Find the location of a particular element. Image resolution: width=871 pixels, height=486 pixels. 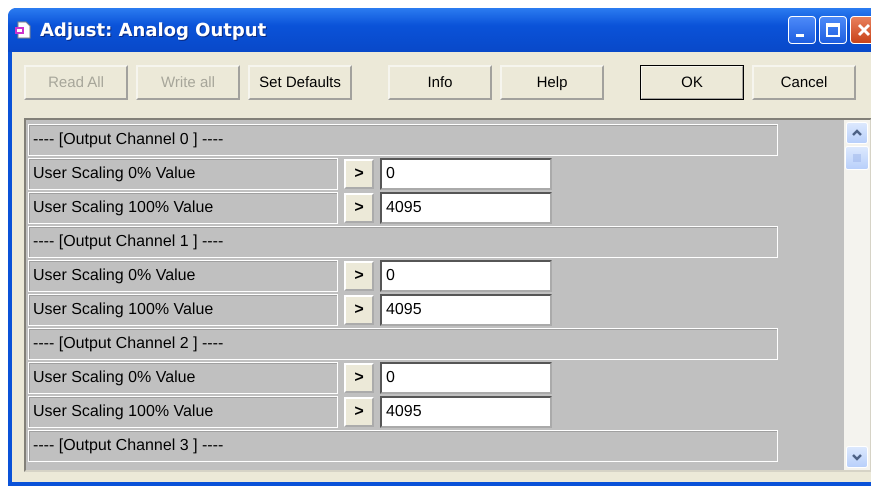

chevron-up-icon is located at coordinates (857, 133).